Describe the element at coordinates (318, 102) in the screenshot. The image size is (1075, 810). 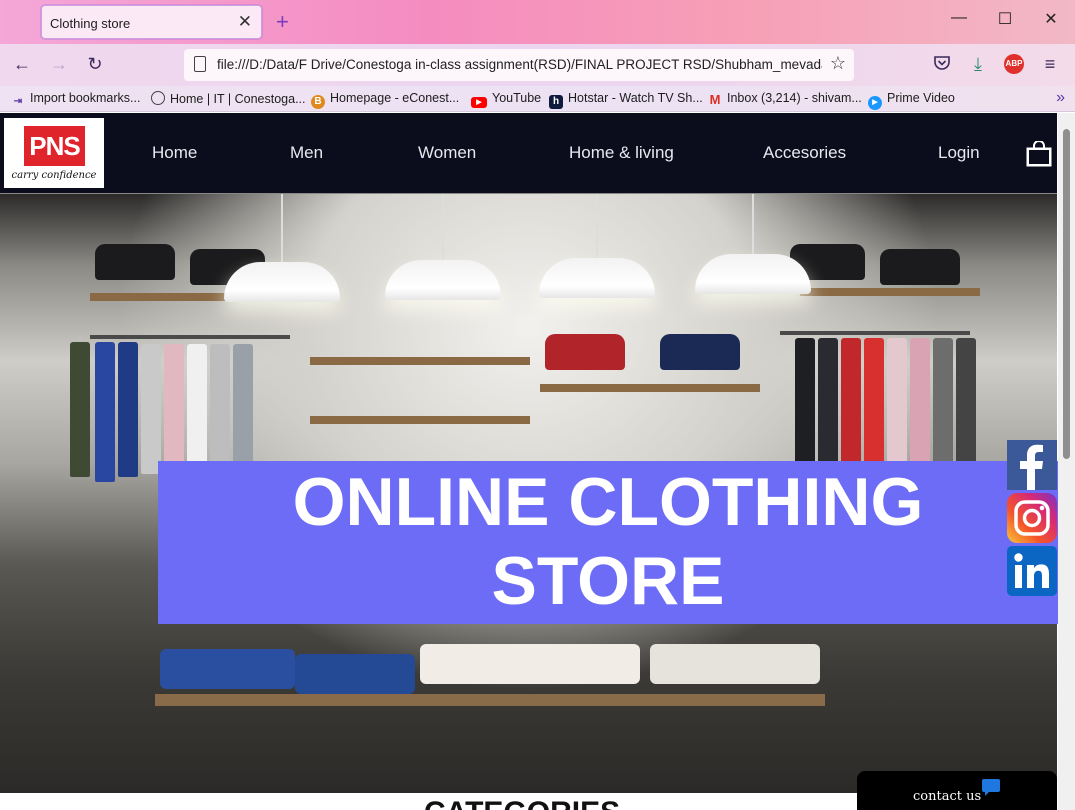
I see `econestoga-icon: B` at that location.